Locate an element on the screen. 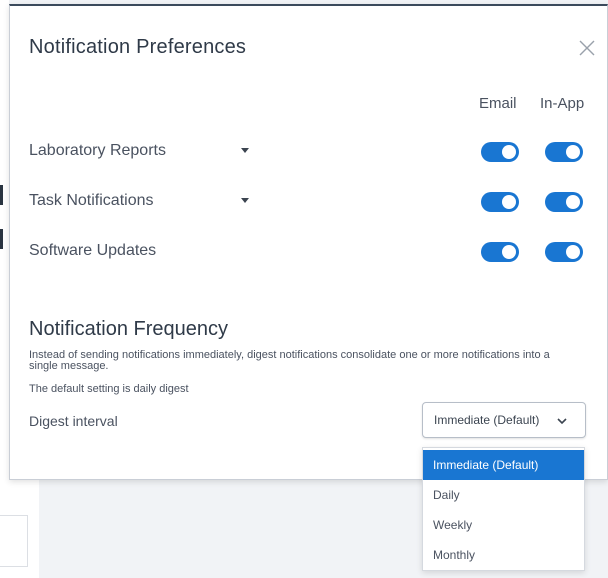 The height and width of the screenshot is (578, 608). menu-item-immediate: Immediate (Default) is located at coordinates (503, 465).